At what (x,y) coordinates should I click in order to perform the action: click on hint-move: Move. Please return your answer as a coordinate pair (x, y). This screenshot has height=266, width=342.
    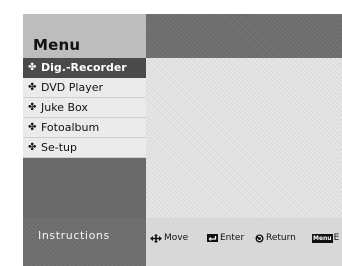
    Looking at the image, I should click on (169, 238).